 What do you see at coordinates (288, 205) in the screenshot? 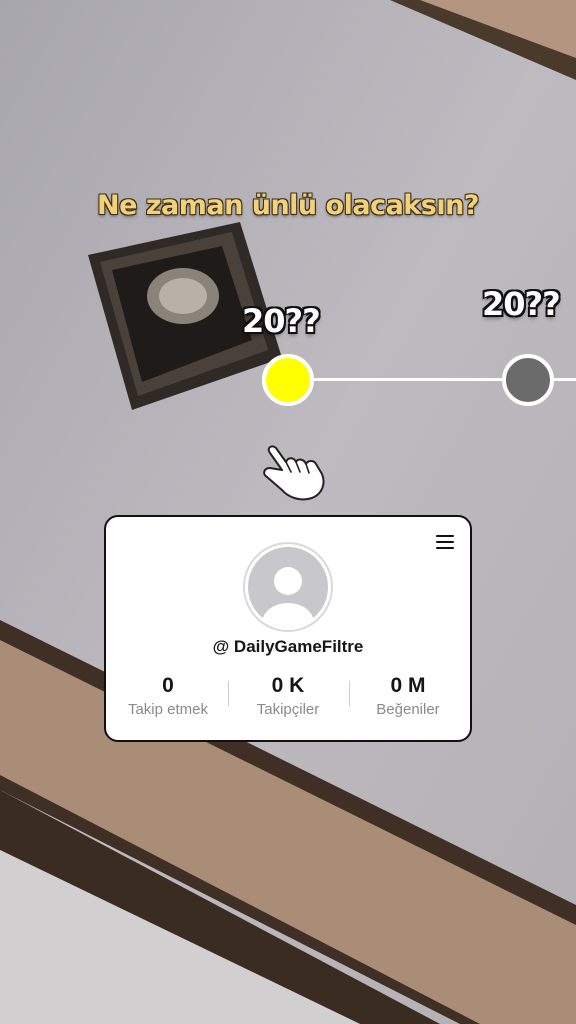
I see `question-text: Ne zaman ünlü olacaksın?` at bounding box center [288, 205].